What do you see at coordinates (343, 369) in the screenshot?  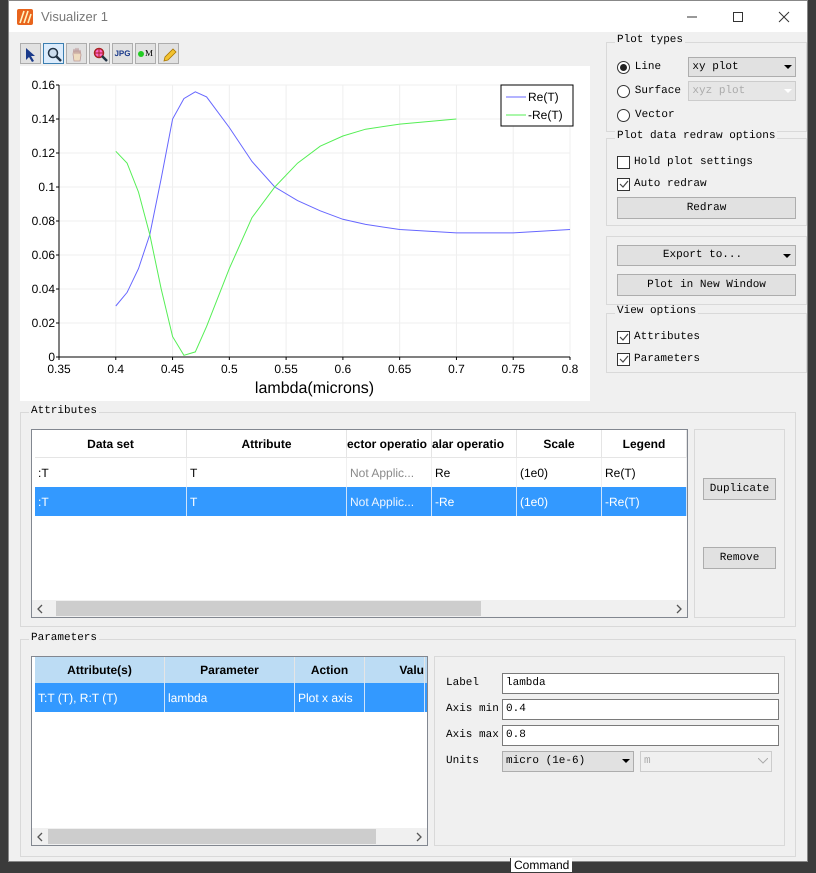 I see `axis-tick-label: 0.6` at bounding box center [343, 369].